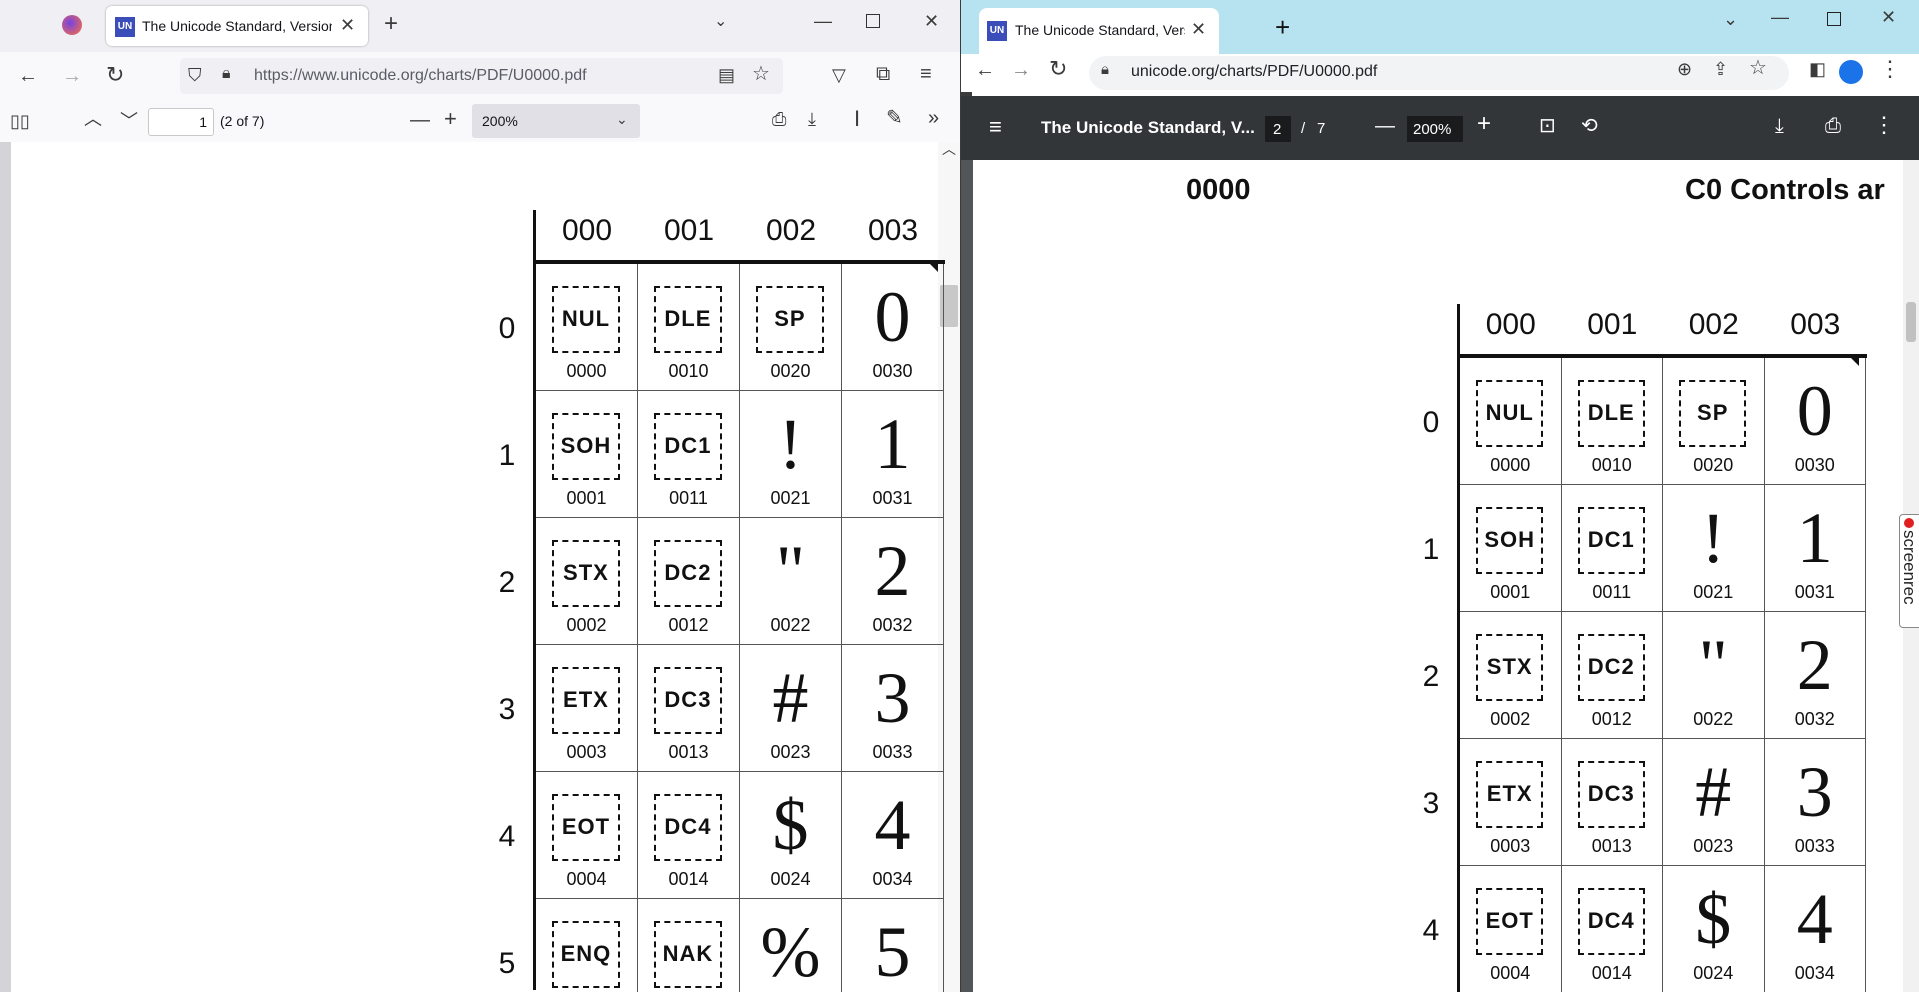 The width and height of the screenshot is (1919, 992). Describe the element at coordinates (995, 127) in the screenshot. I see `hamburger-icon: ≡` at that location.